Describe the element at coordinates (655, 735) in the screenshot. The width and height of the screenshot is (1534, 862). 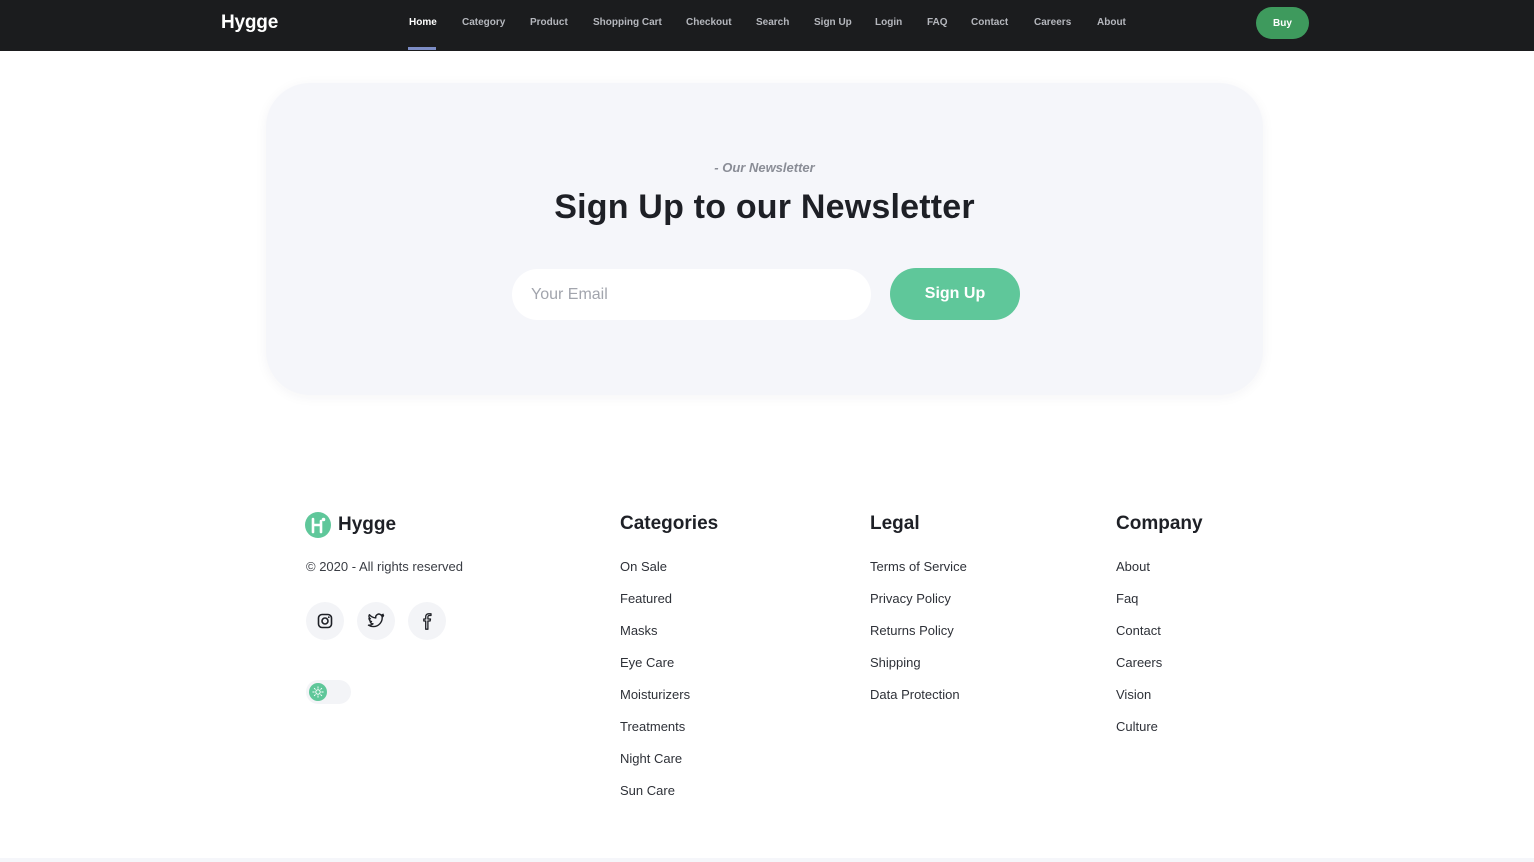
I see `footer-link-treatments: Treatments` at that location.